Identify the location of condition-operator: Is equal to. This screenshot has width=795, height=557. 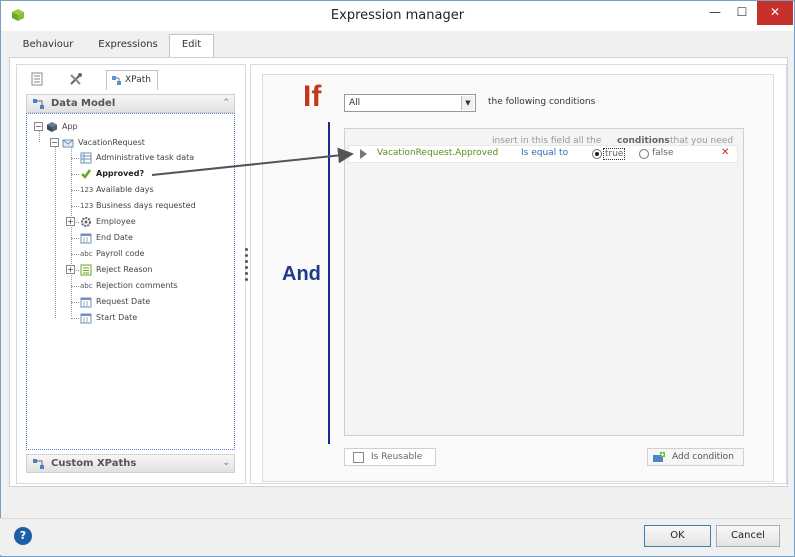
(544, 153).